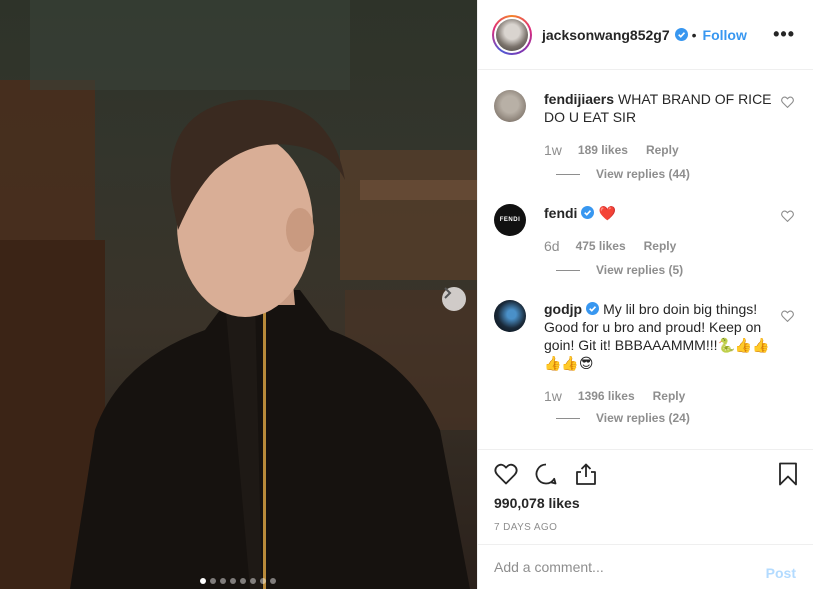  I want to click on view-replies-button: View replies (24), so click(623, 418).